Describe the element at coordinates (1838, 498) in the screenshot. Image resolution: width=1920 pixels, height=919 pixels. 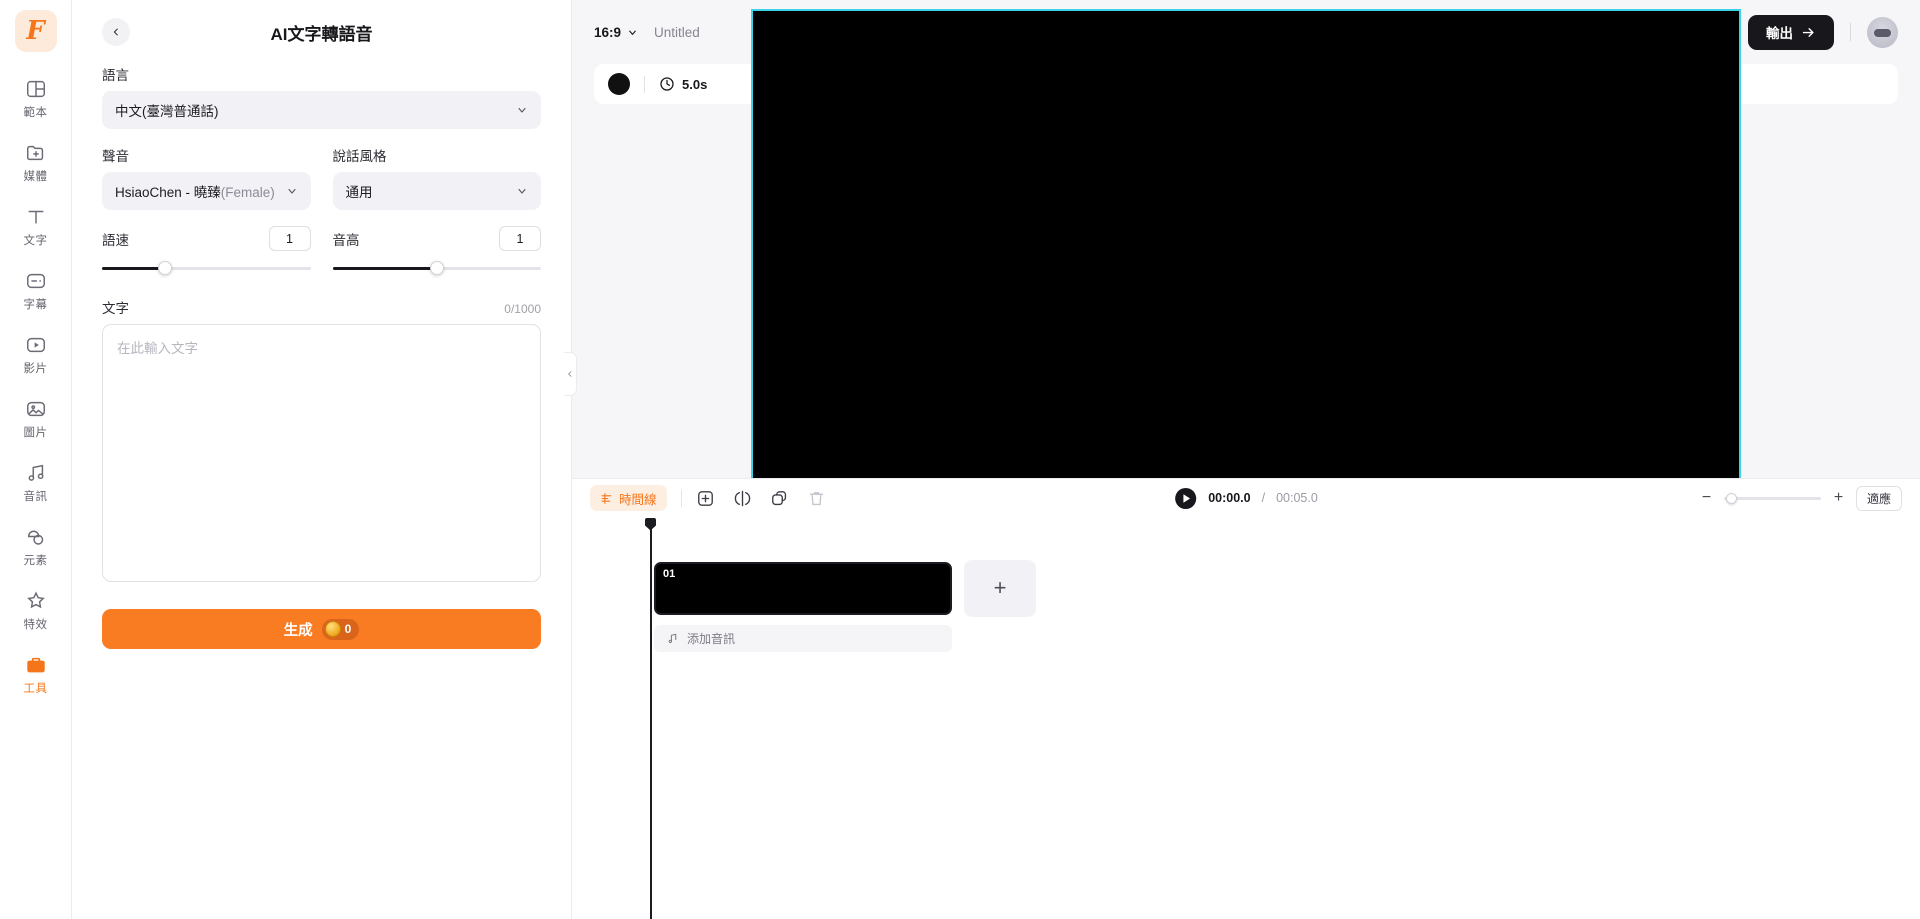
I see `zoom-in-button: +` at that location.